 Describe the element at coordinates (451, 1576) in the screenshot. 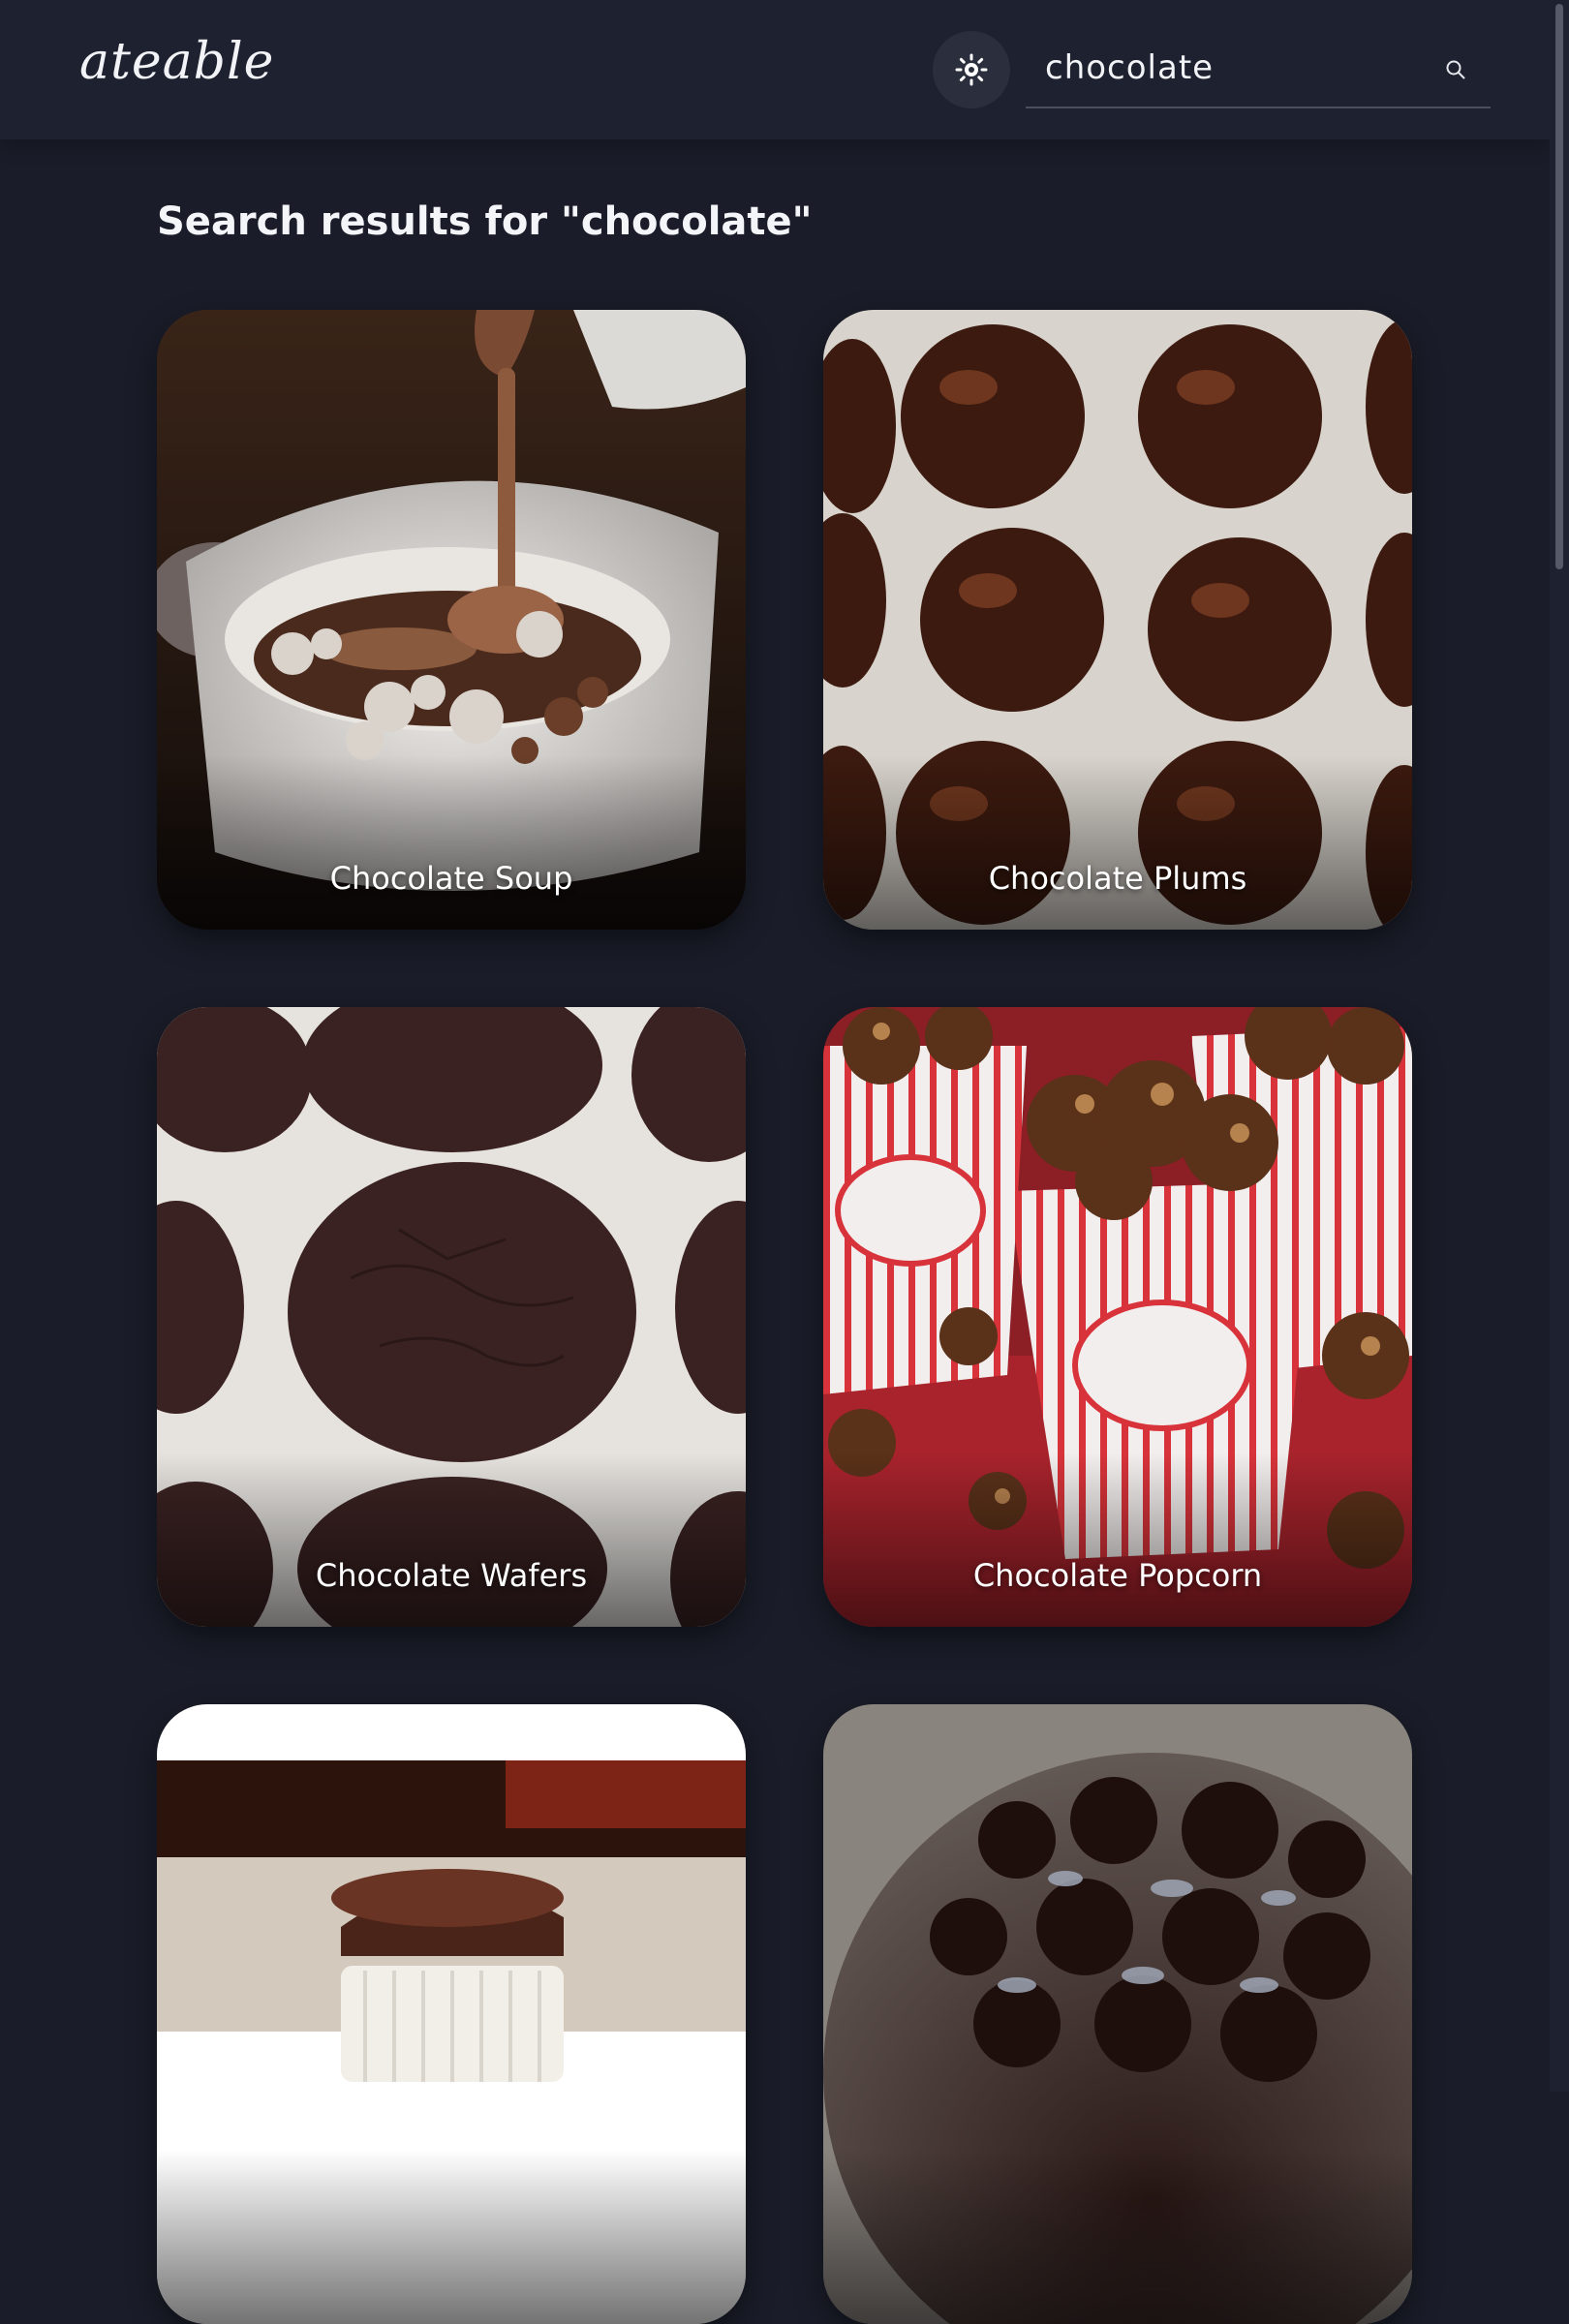

I see `recipe-title: Chocolate Wafers` at that location.